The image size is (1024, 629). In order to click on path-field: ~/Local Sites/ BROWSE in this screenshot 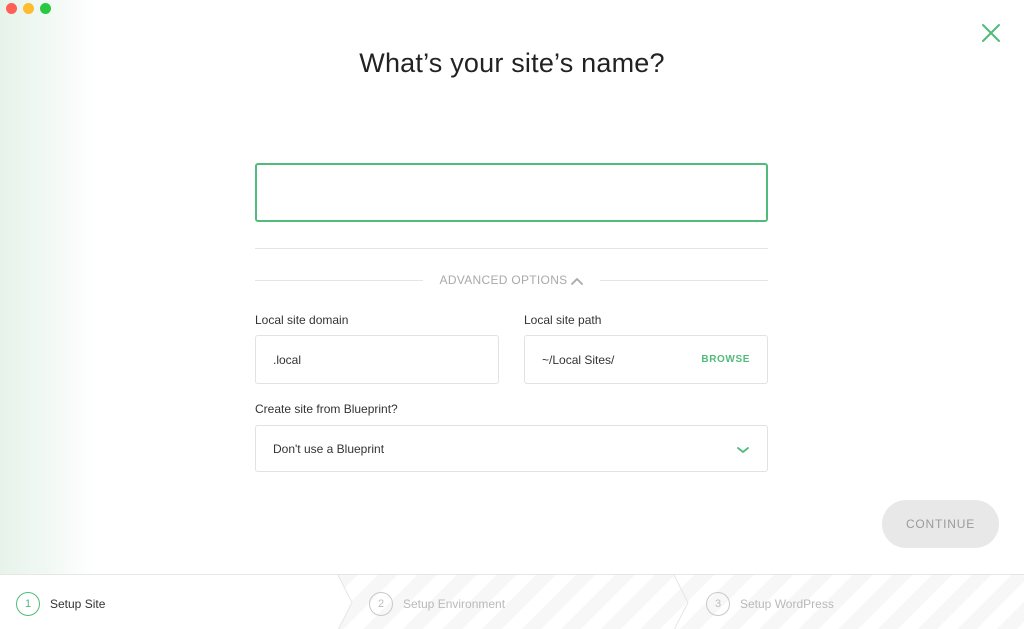, I will do `click(646, 359)`.